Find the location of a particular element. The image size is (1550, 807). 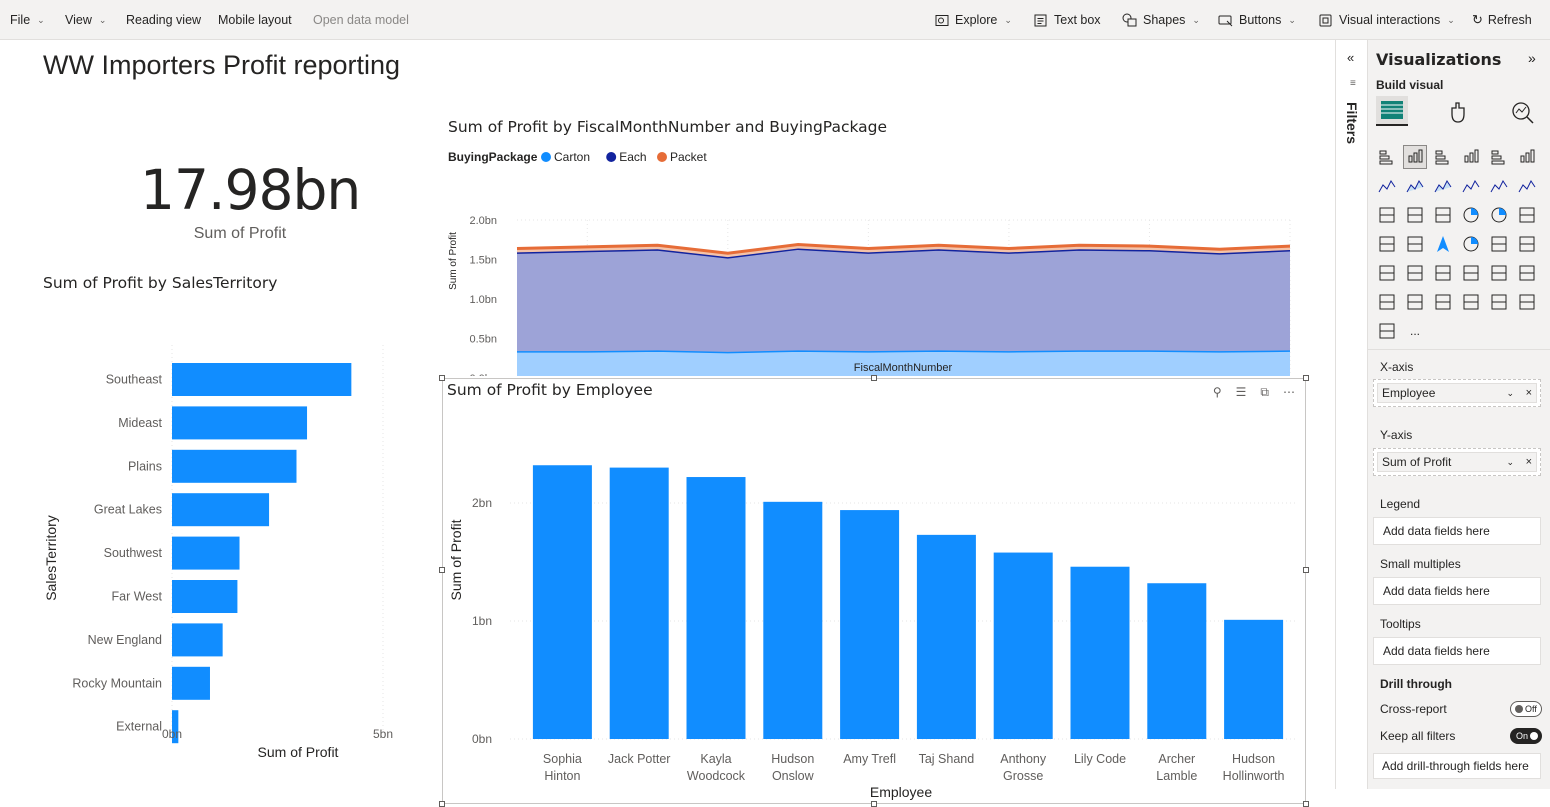

refresh-button: ↻ Refresh is located at coordinates (1502, 20).